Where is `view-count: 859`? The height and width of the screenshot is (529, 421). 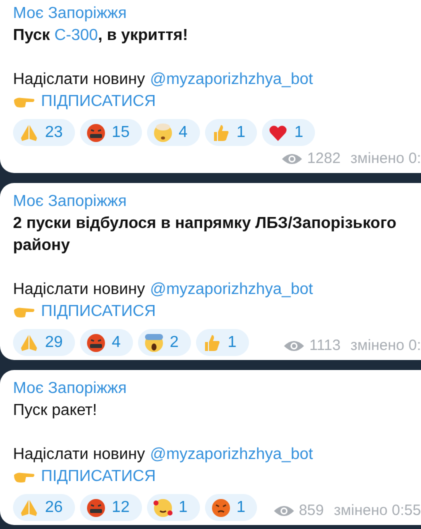 view-count: 859 is located at coordinates (311, 511).